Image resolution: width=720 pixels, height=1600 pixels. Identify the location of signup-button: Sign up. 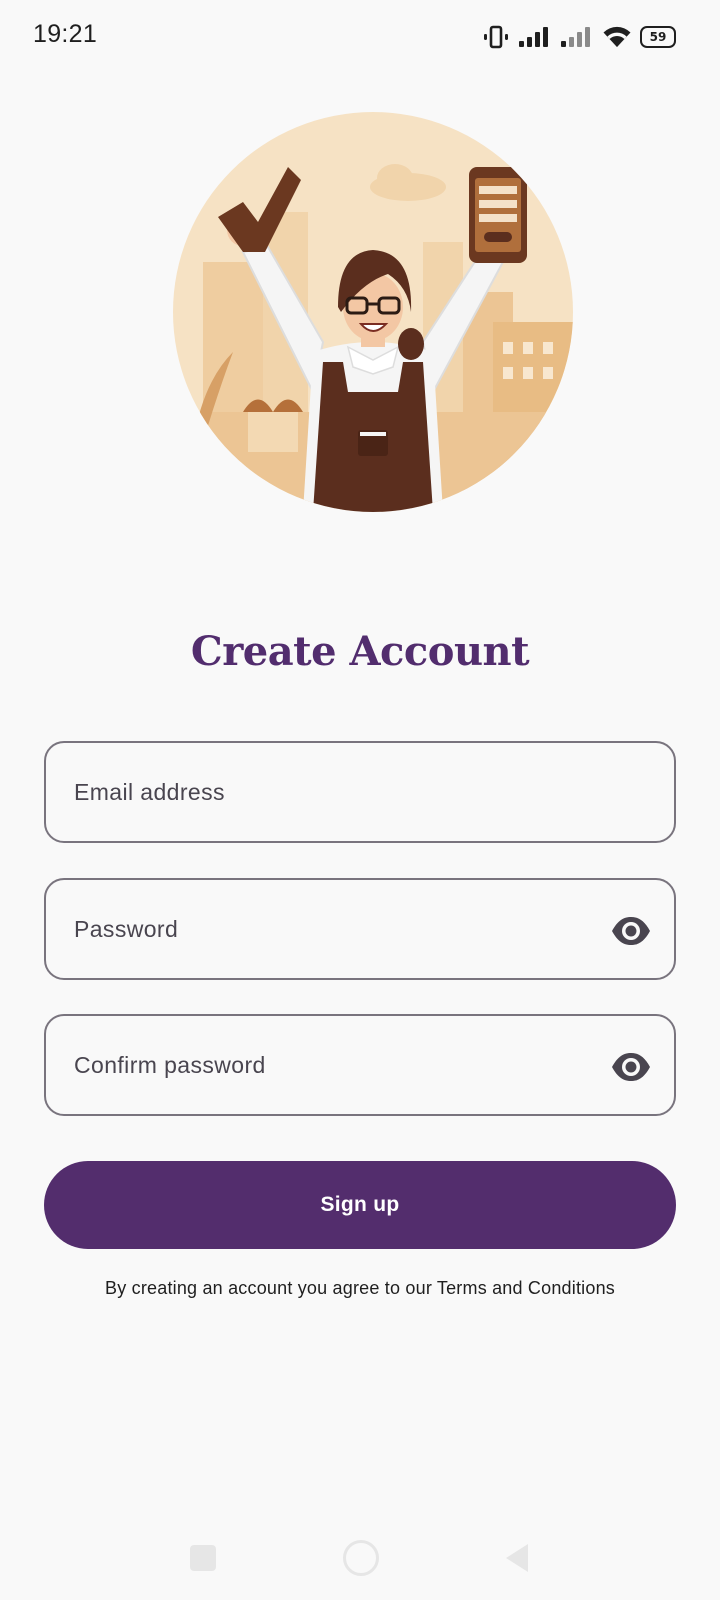
(360, 1205).